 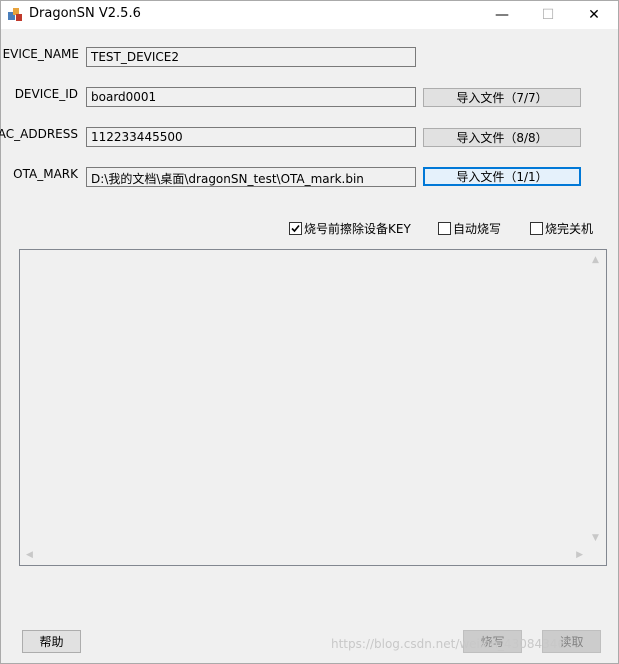 What do you see at coordinates (448, 644) in the screenshot?
I see `watermark-text: https://blog.csdn.net/weixin_43084346` at bounding box center [448, 644].